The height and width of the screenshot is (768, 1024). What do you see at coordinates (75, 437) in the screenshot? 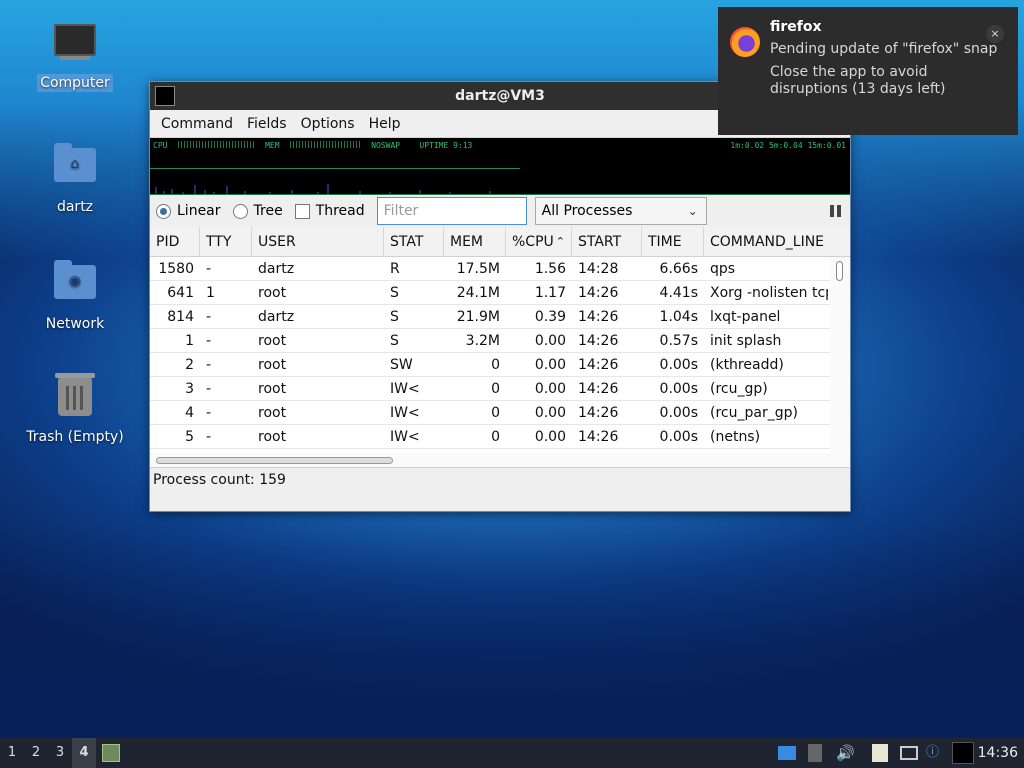
I see `desktop-icon-label: Trash (Empty)` at bounding box center [75, 437].